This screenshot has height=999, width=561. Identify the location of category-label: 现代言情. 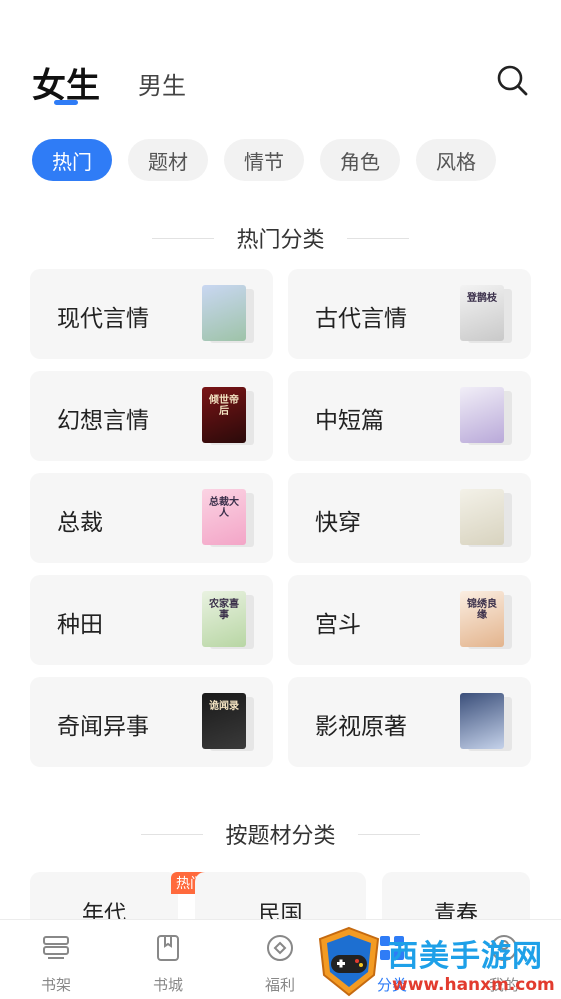
(103, 319).